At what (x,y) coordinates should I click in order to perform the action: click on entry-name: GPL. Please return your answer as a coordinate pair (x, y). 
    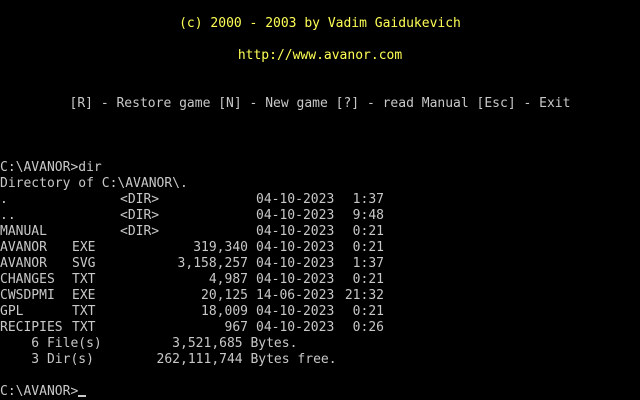
    Looking at the image, I should click on (12, 311).